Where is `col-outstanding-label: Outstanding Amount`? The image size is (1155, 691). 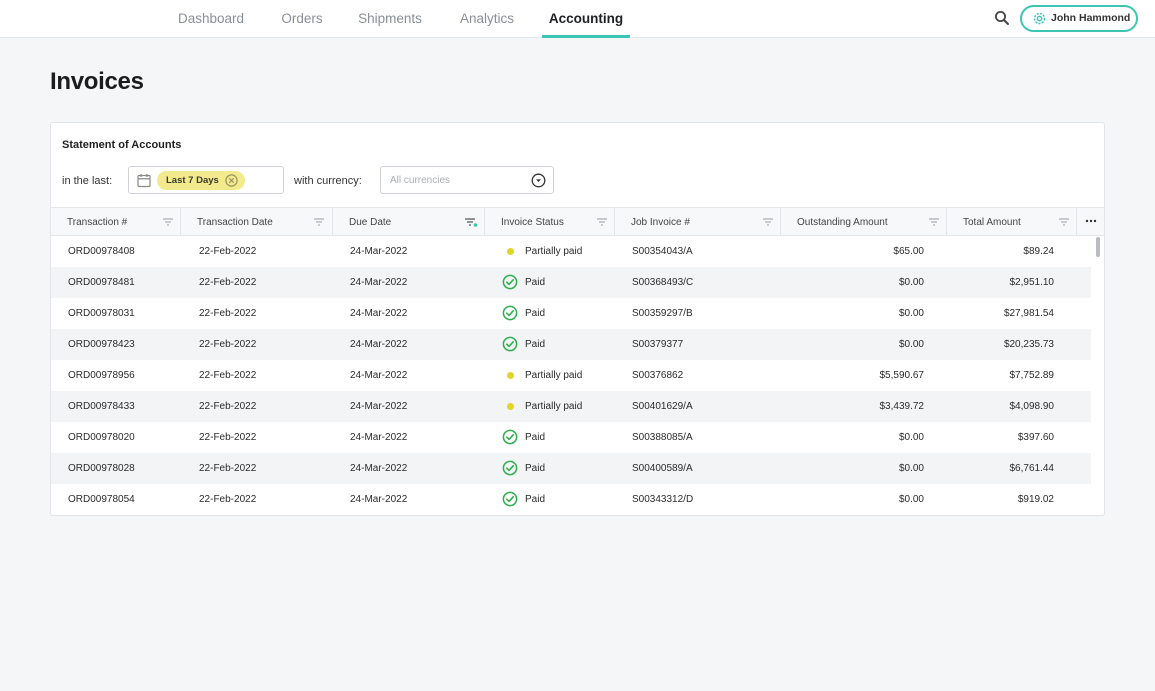
col-outstanding-label: Outstanding Amount is located at coordinates (842, 222).